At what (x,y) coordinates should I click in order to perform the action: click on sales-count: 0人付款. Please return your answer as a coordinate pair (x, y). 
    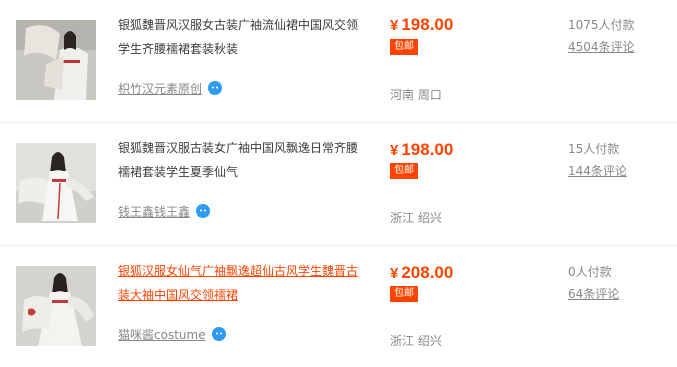
    Looking at the image, I should click on (590, 272).